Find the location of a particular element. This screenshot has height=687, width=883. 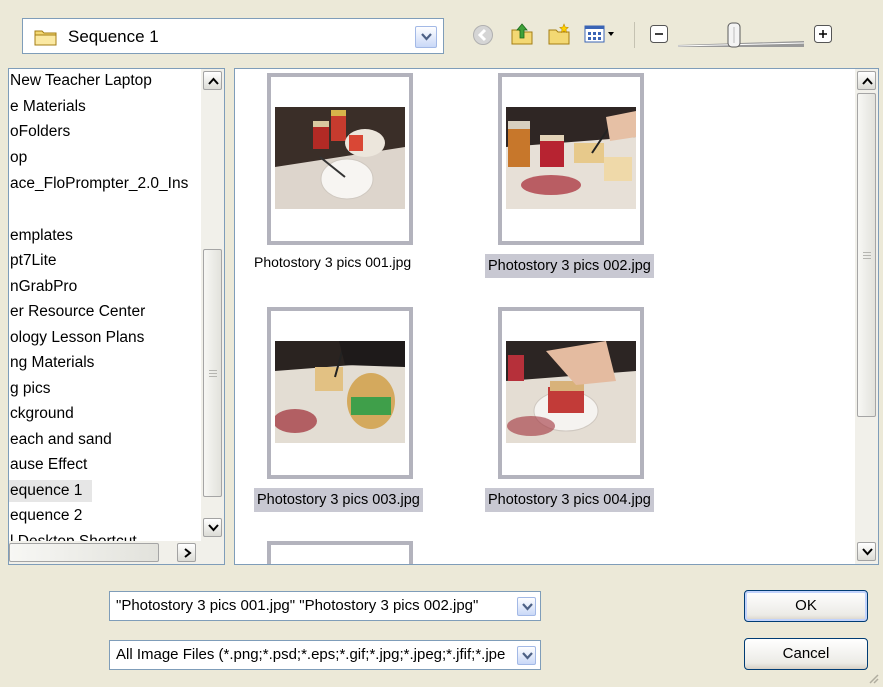

chevron-right-icon is located at coordinates (188, 553).